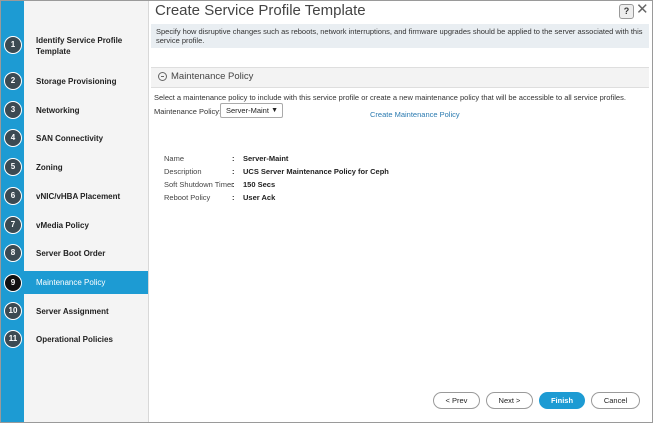  I want to click on step-label-area: vNIC/vHBA Placement, so click(86, 196).